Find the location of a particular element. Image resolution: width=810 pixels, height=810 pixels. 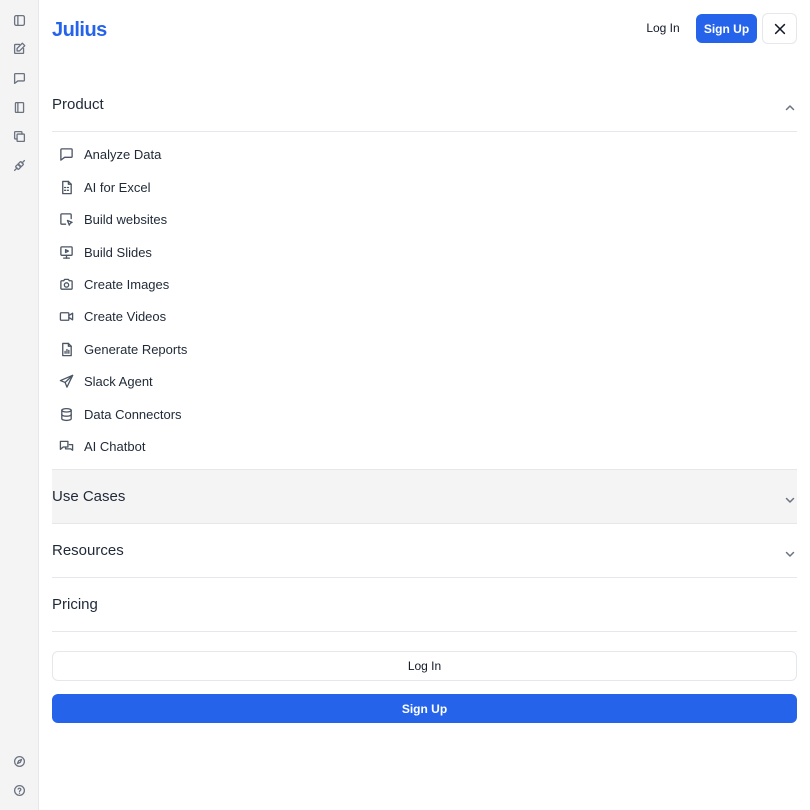

spreadsheet-icon is located at coordinates (66, 187).